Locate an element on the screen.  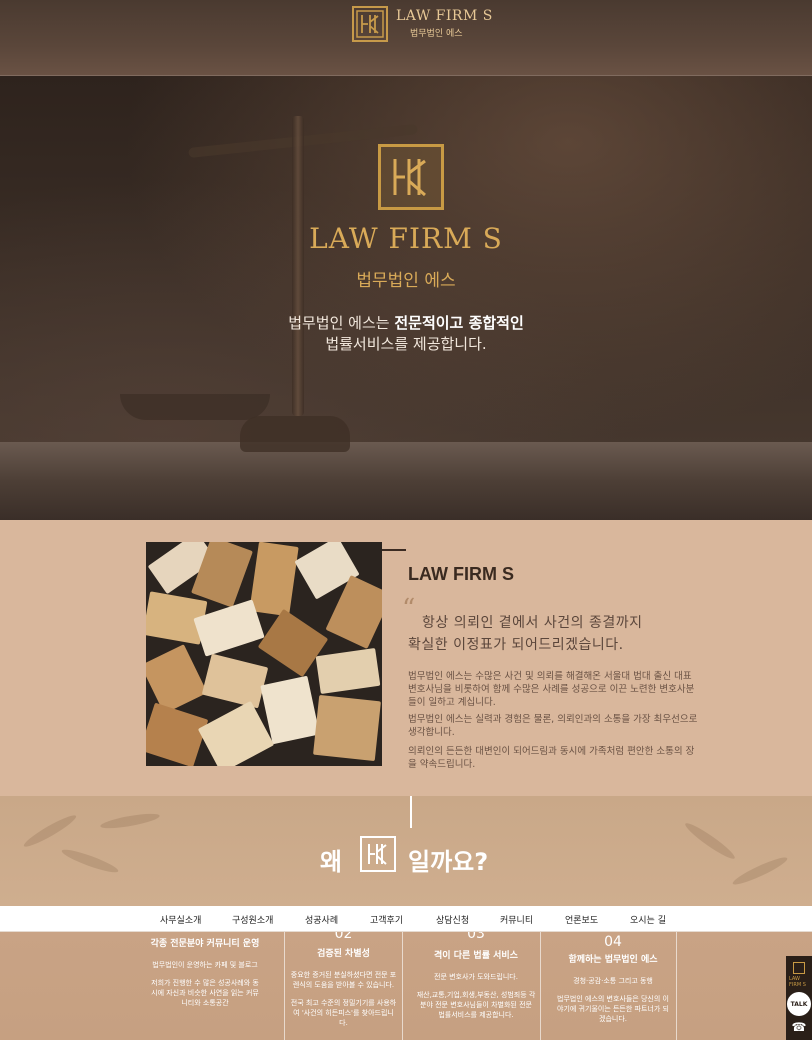
feature-text: 전국 최고 수준의 정밀기기를 사용하여 '사건의 히든피스'를 찾아드립니다. is located at coordinates (343, 1013).